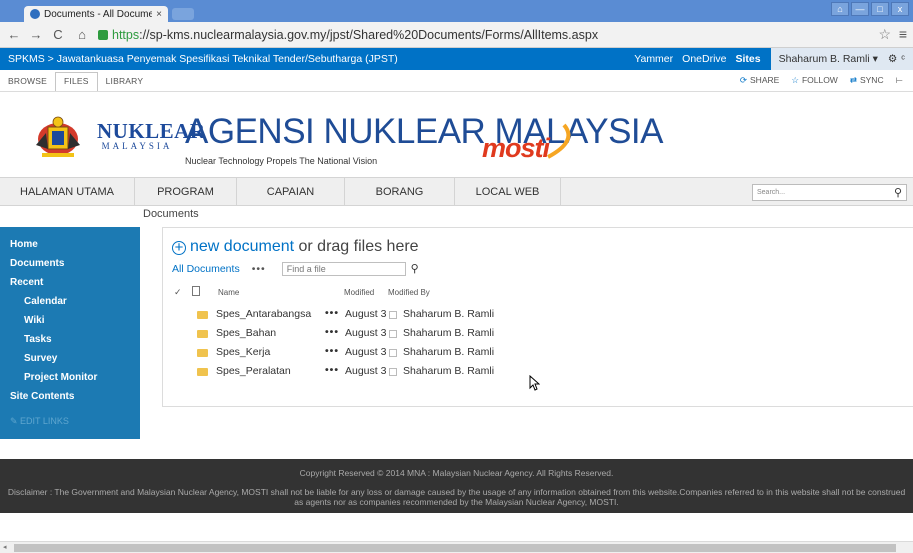 The image size is (913, 553). What do you see at coordinates (653, 59) in the screenshot?
I see `yammer-link: Yammer` at bounding box center [653, 59].